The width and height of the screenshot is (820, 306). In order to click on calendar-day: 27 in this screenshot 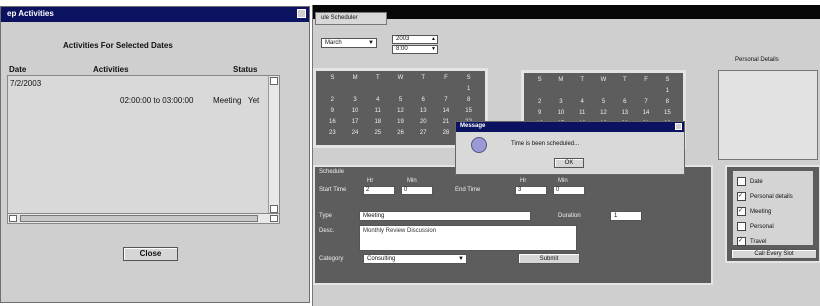, I will do `click(423, 133)`.